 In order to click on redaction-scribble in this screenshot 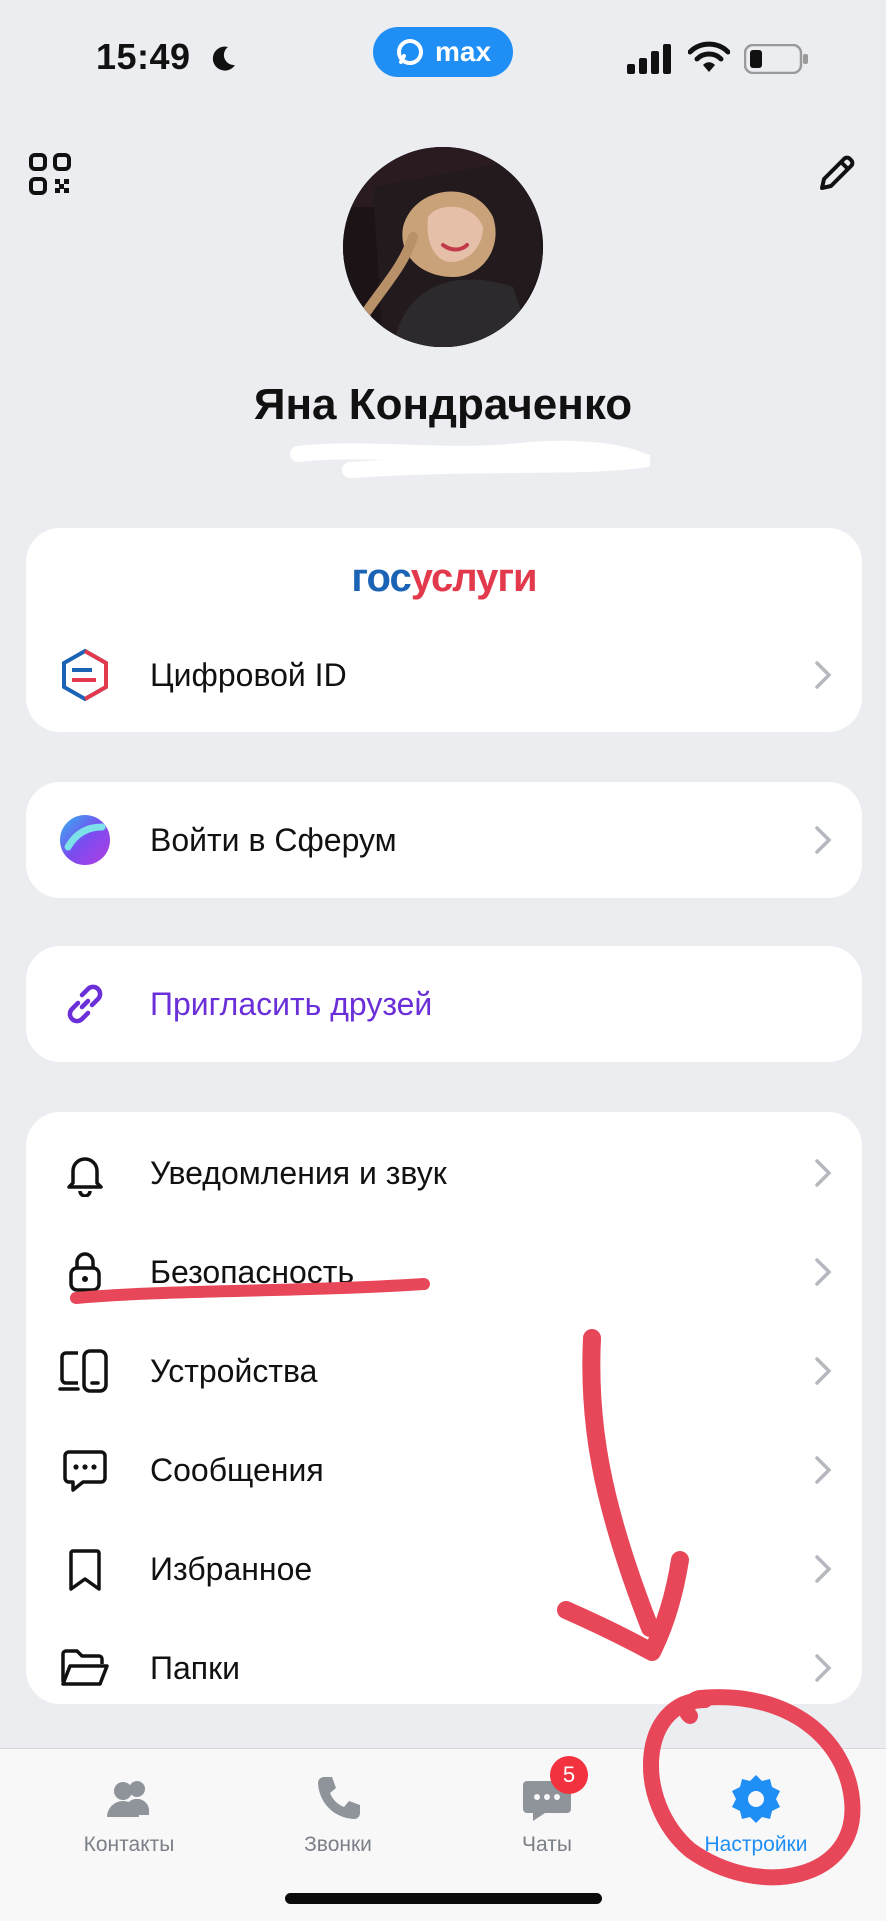, I will do `click(470, 459)`.